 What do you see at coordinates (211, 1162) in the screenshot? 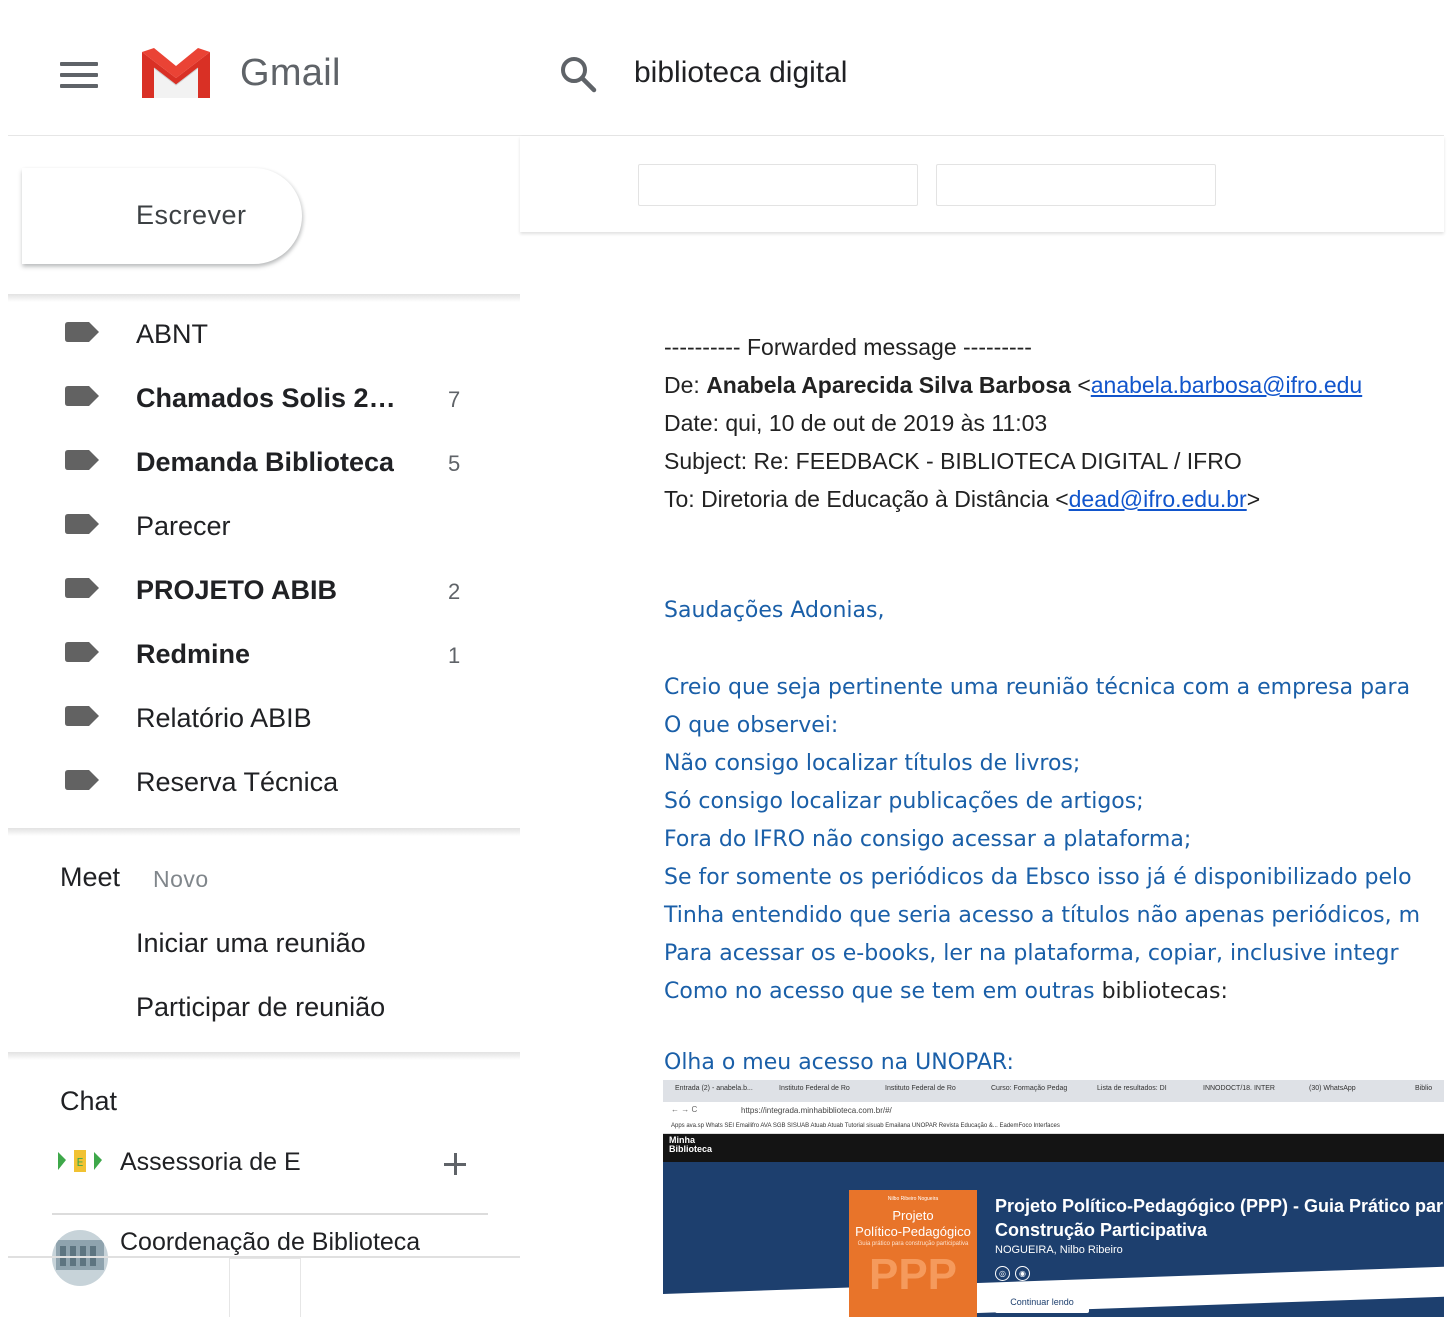
I see `chat-contact-name: Assessoria de E` at bounding box center [211, 1162].